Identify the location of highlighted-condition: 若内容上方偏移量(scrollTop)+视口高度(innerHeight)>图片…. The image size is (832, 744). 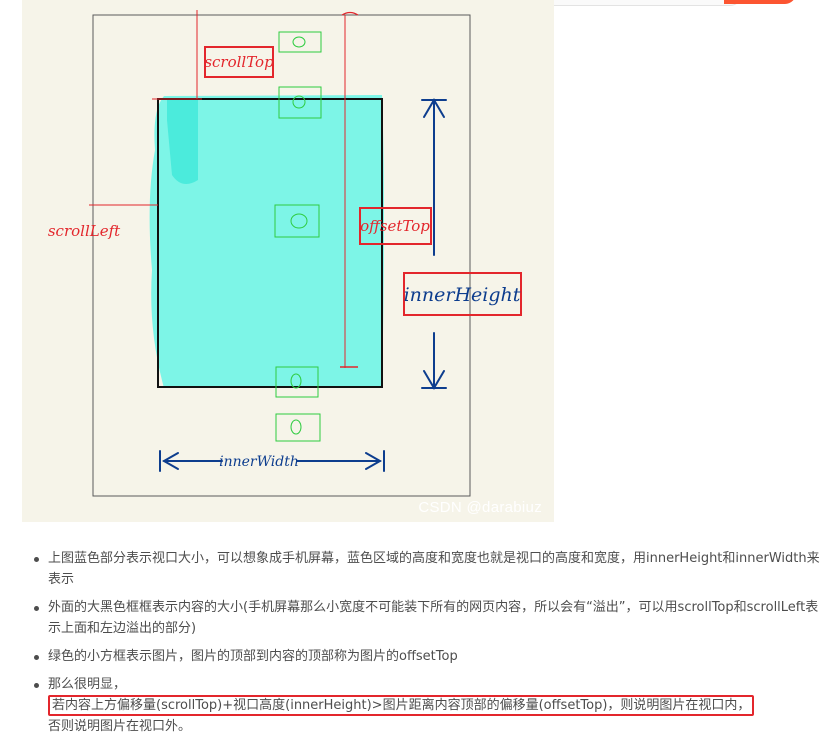
(401, 705).